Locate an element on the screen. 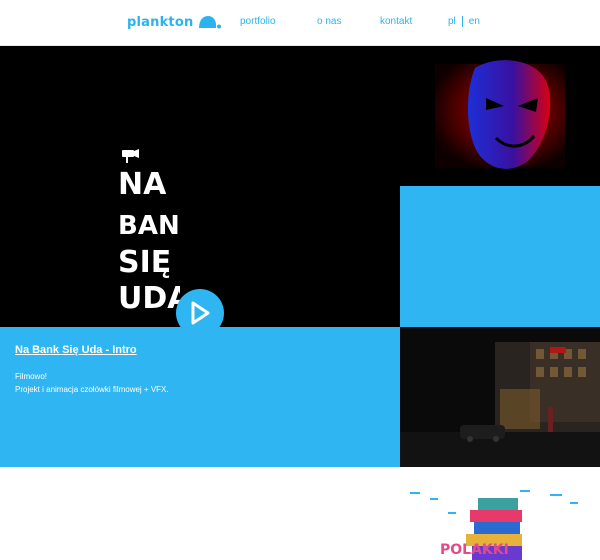  play-icon is located at coordinates (200, 313).